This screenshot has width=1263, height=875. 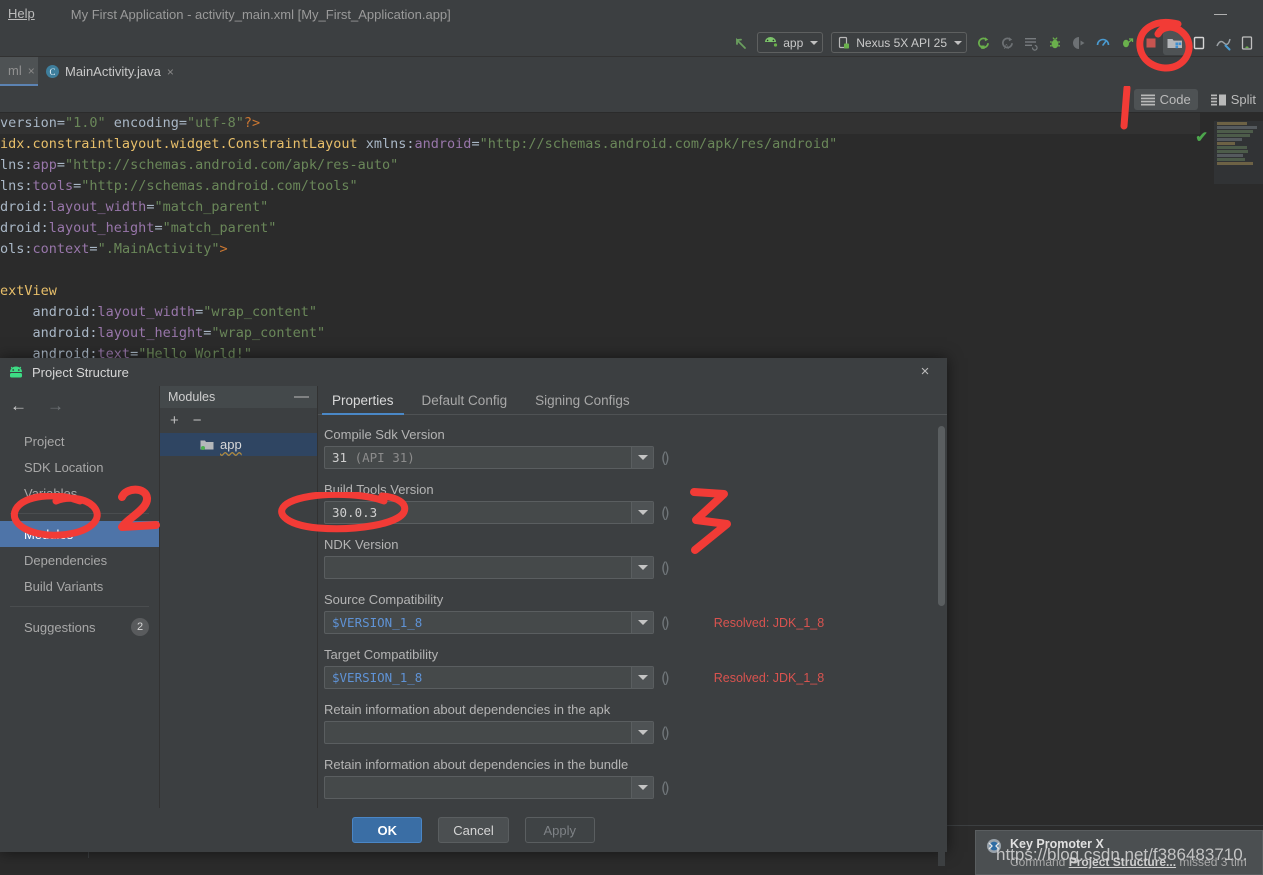 I want to click on variable-picker-icon-source-compatibility: (), so click(x=665, y=623).